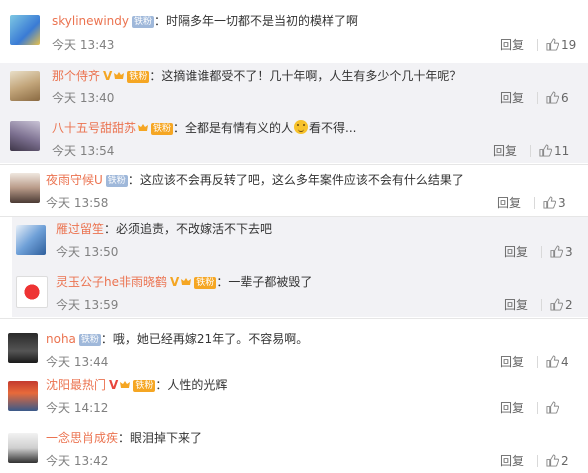  I want to click on crying-emoji-icon, so click(301, 127).